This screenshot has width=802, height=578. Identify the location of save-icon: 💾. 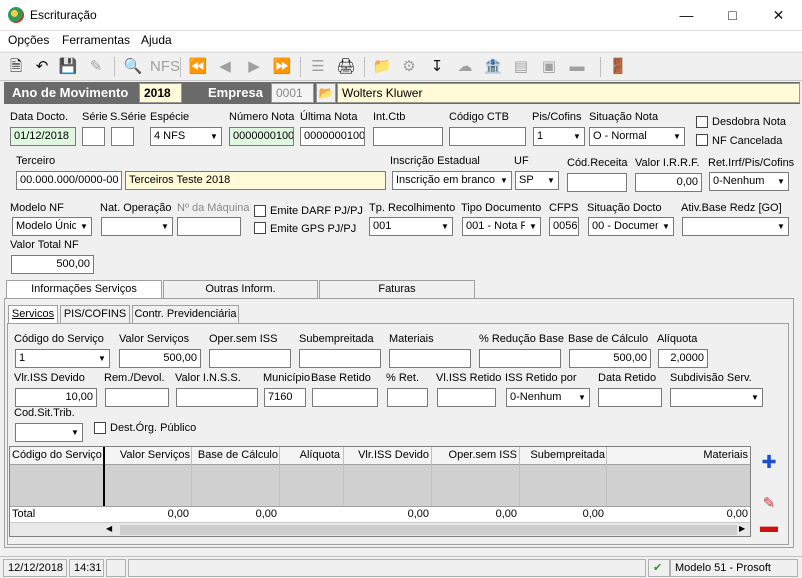
(68, 67).